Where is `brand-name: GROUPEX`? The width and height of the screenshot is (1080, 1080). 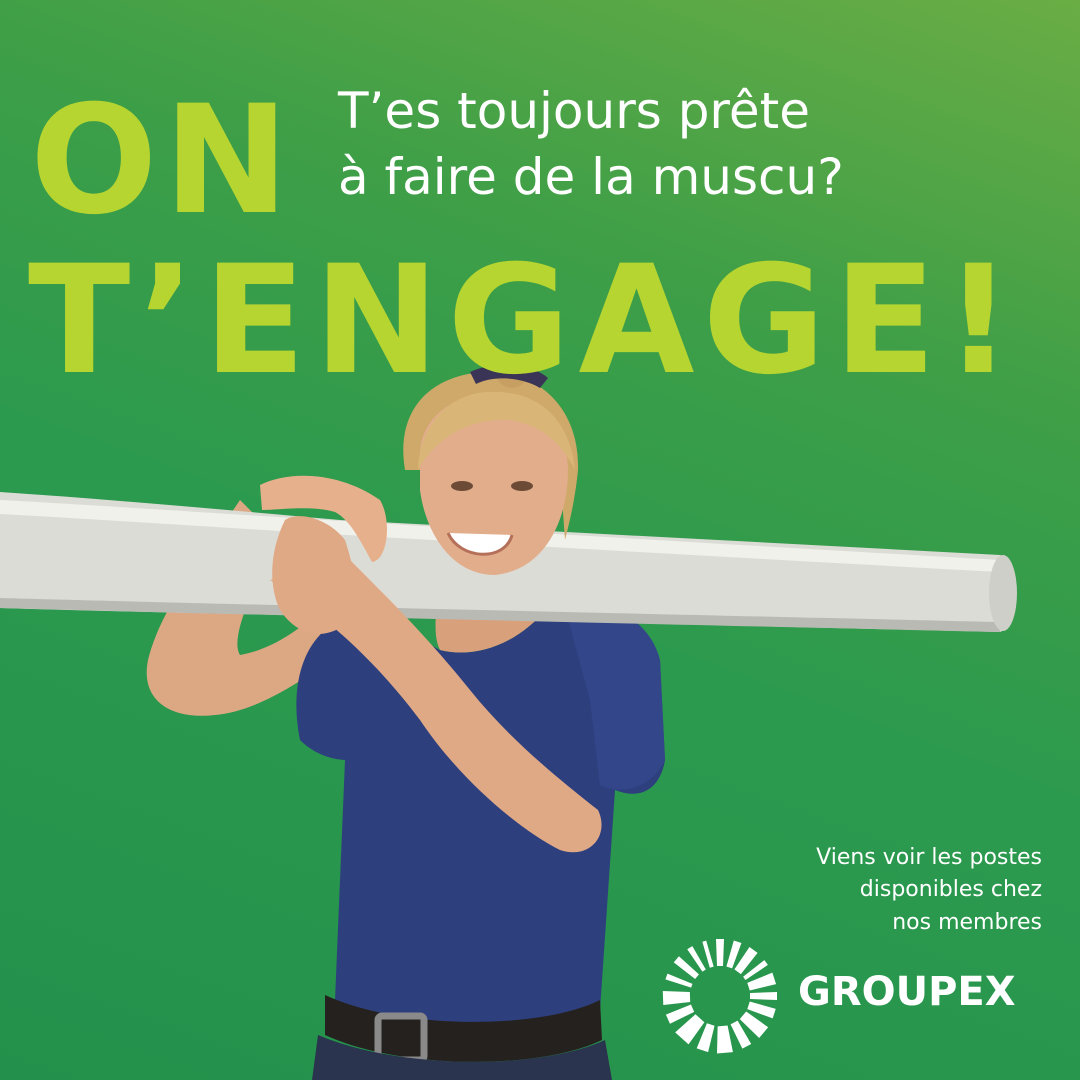
brand-name: GROUPEX is located at coordinates (907, 992).